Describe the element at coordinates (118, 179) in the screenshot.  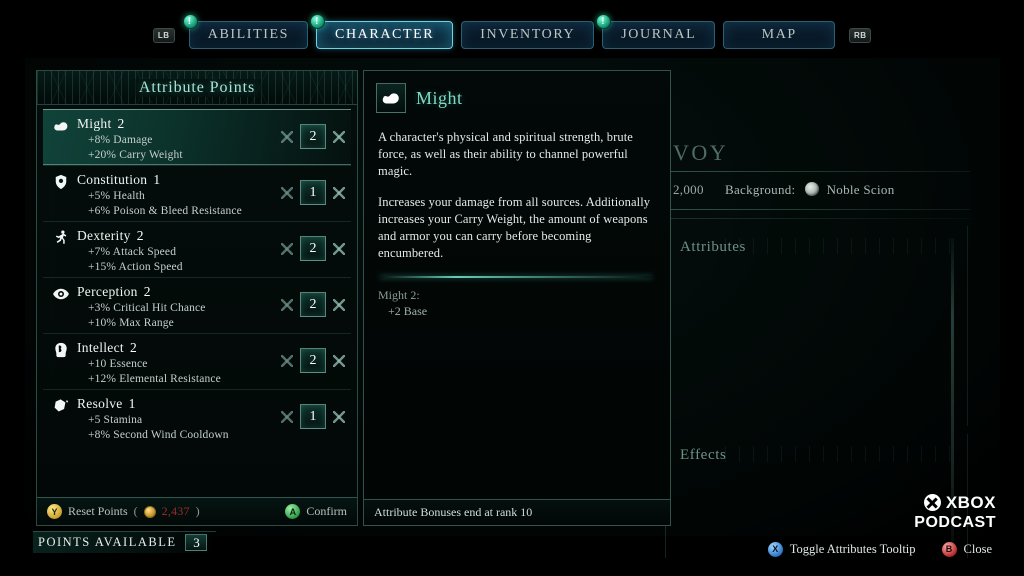
I see `attribute-name-row: Constitution 1` at that location.